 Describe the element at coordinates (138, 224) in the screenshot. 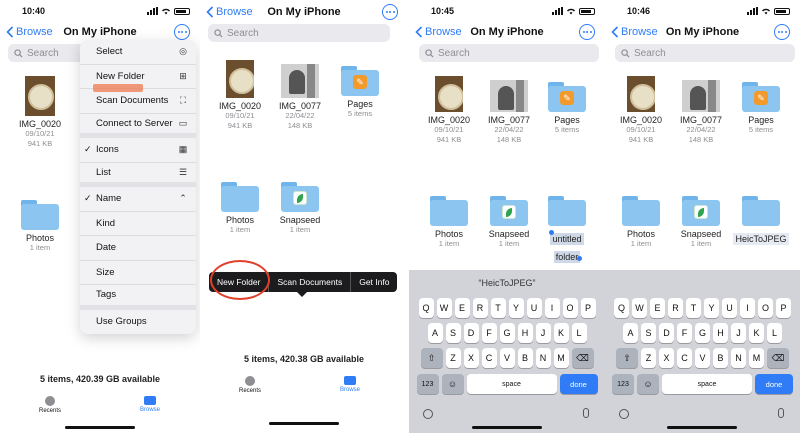

I see `menu-item-kind: Kind` at that location.